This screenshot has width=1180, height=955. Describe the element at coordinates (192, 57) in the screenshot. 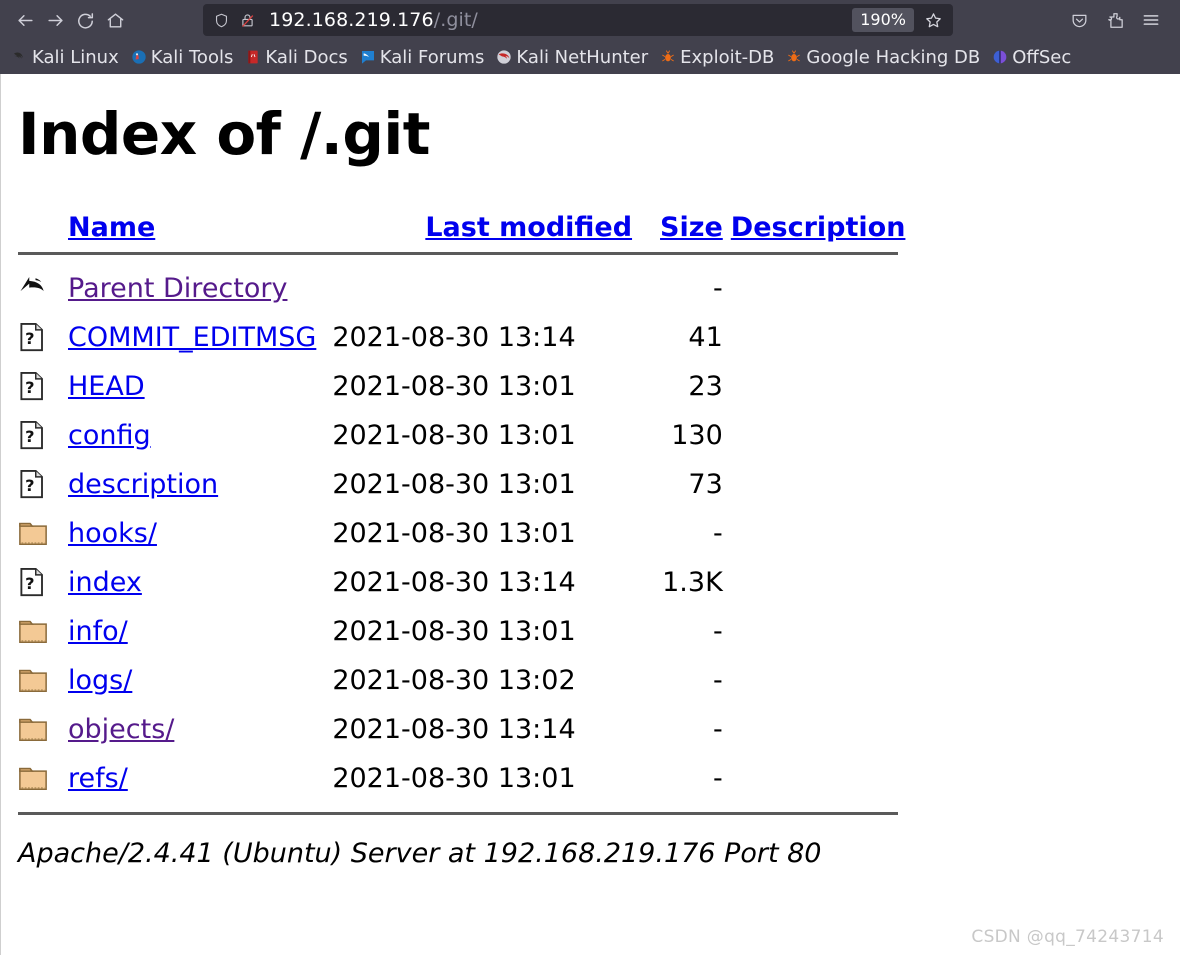

I see `bookmark-label: Kali Tools` at that location.